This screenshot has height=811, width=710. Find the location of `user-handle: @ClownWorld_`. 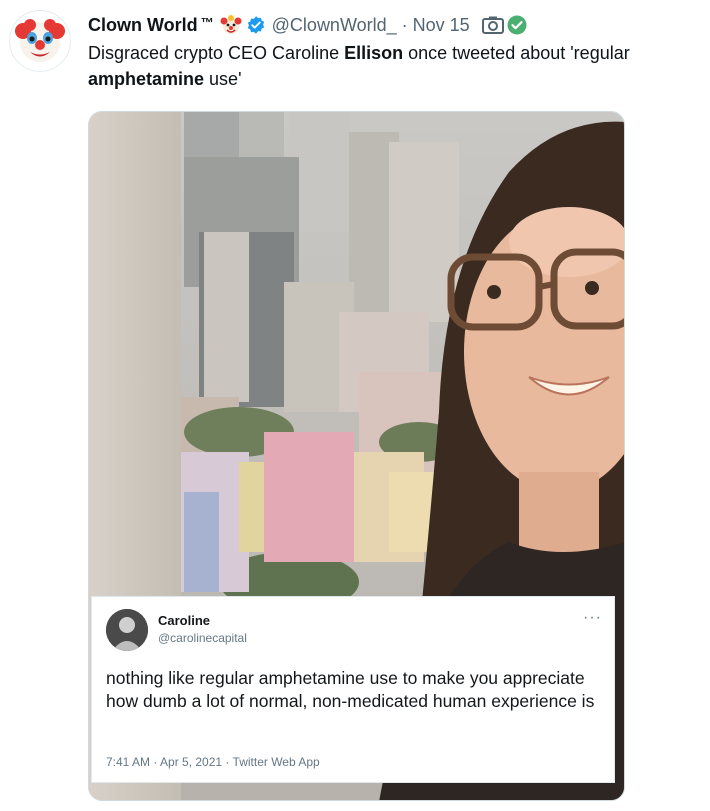

user-handle: @ClownWorld_ is located at coordinates (334, 25).